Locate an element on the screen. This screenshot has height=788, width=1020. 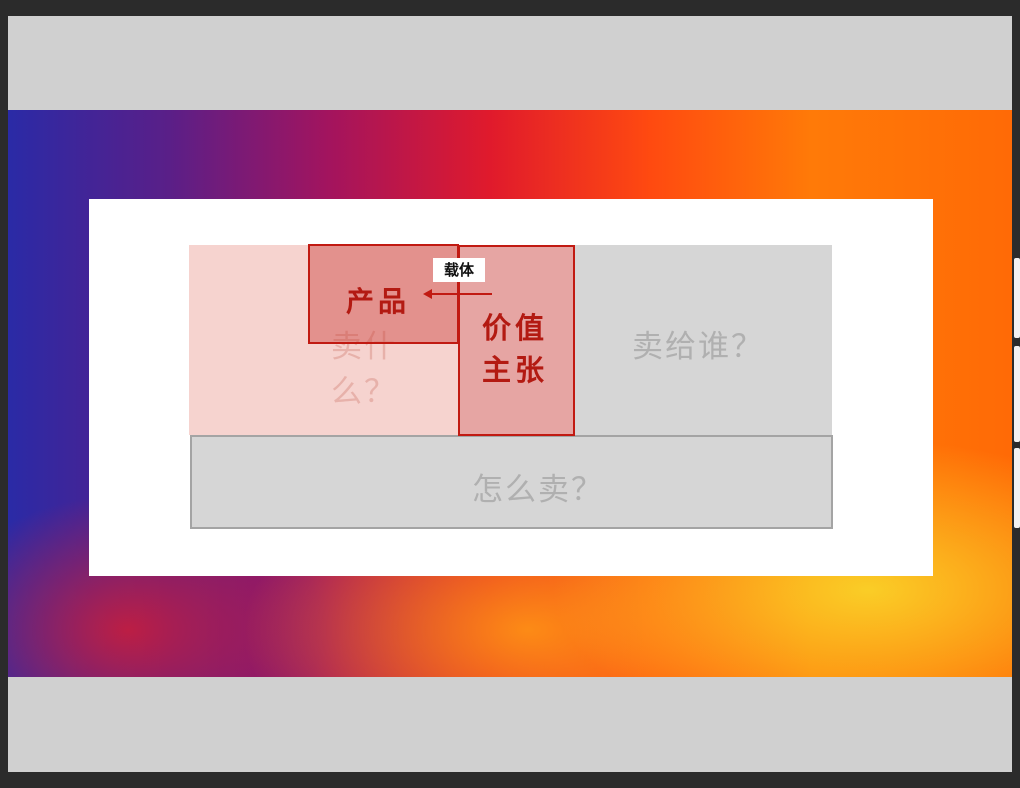
value-proposition-line2: 主张 is located at coordinates (515, 370).